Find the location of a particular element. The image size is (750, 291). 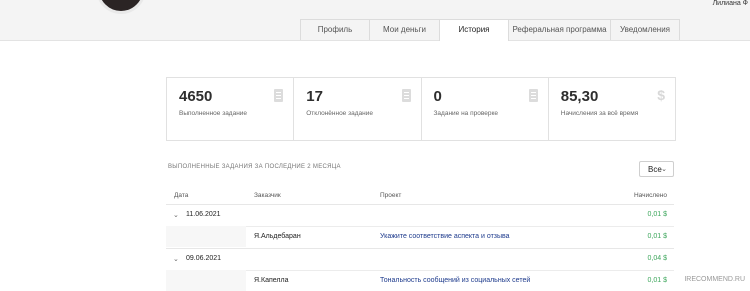

table-group-row: ⌄ 09.06.2021 0,04 $ is located at coordinates (420, 258).